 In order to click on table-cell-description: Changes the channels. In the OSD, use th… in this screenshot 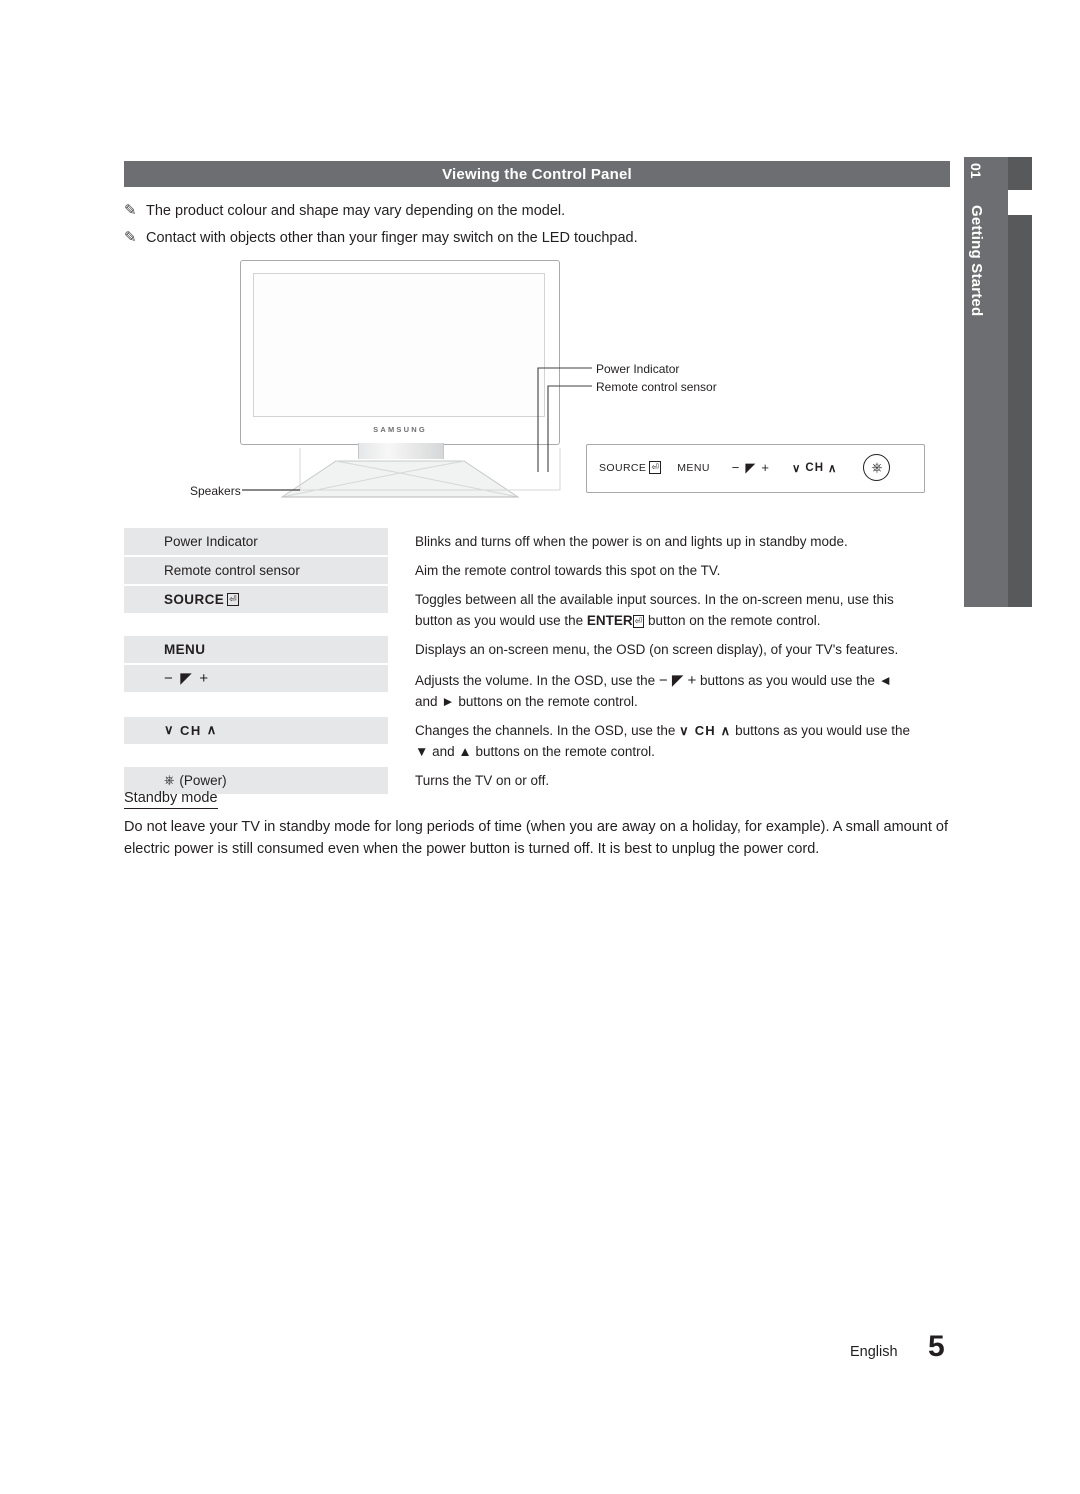, I will do `click(663, 740)`.